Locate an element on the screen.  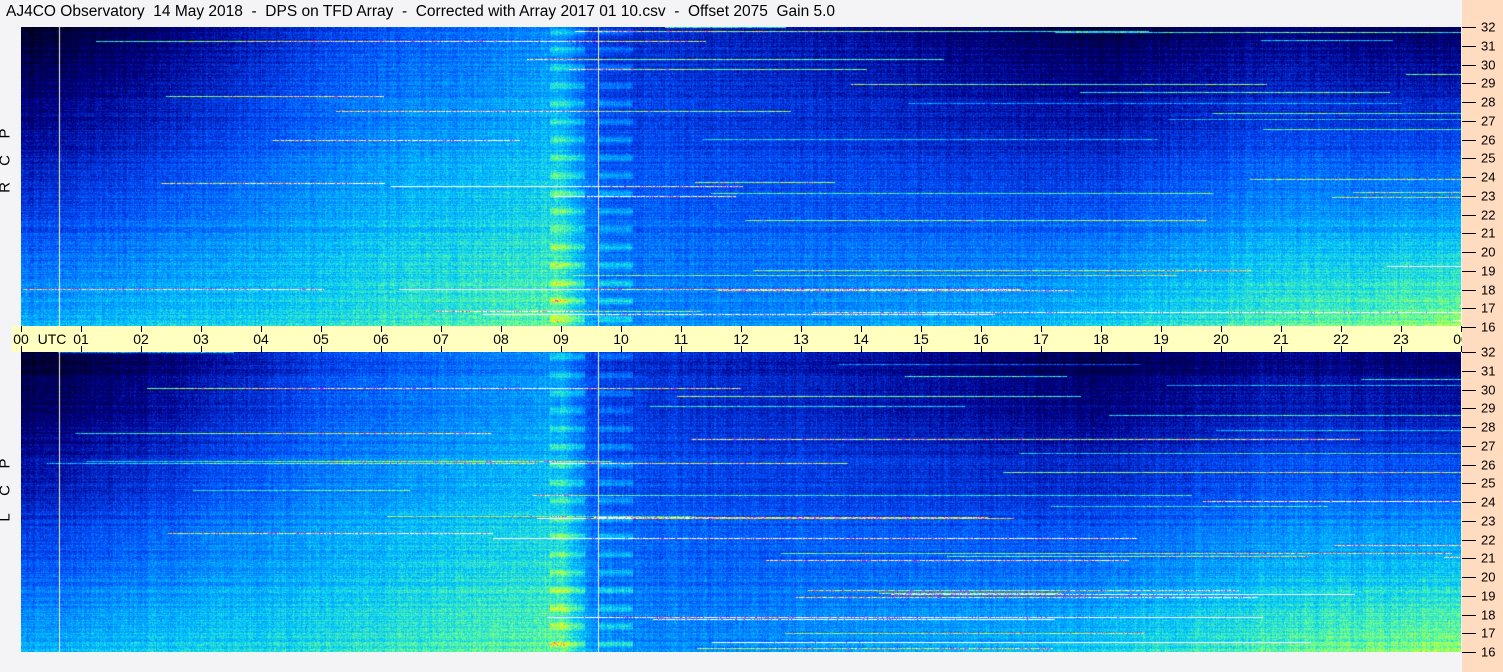
panel-label-lcp: P C L is located at coordinates (8, 490).